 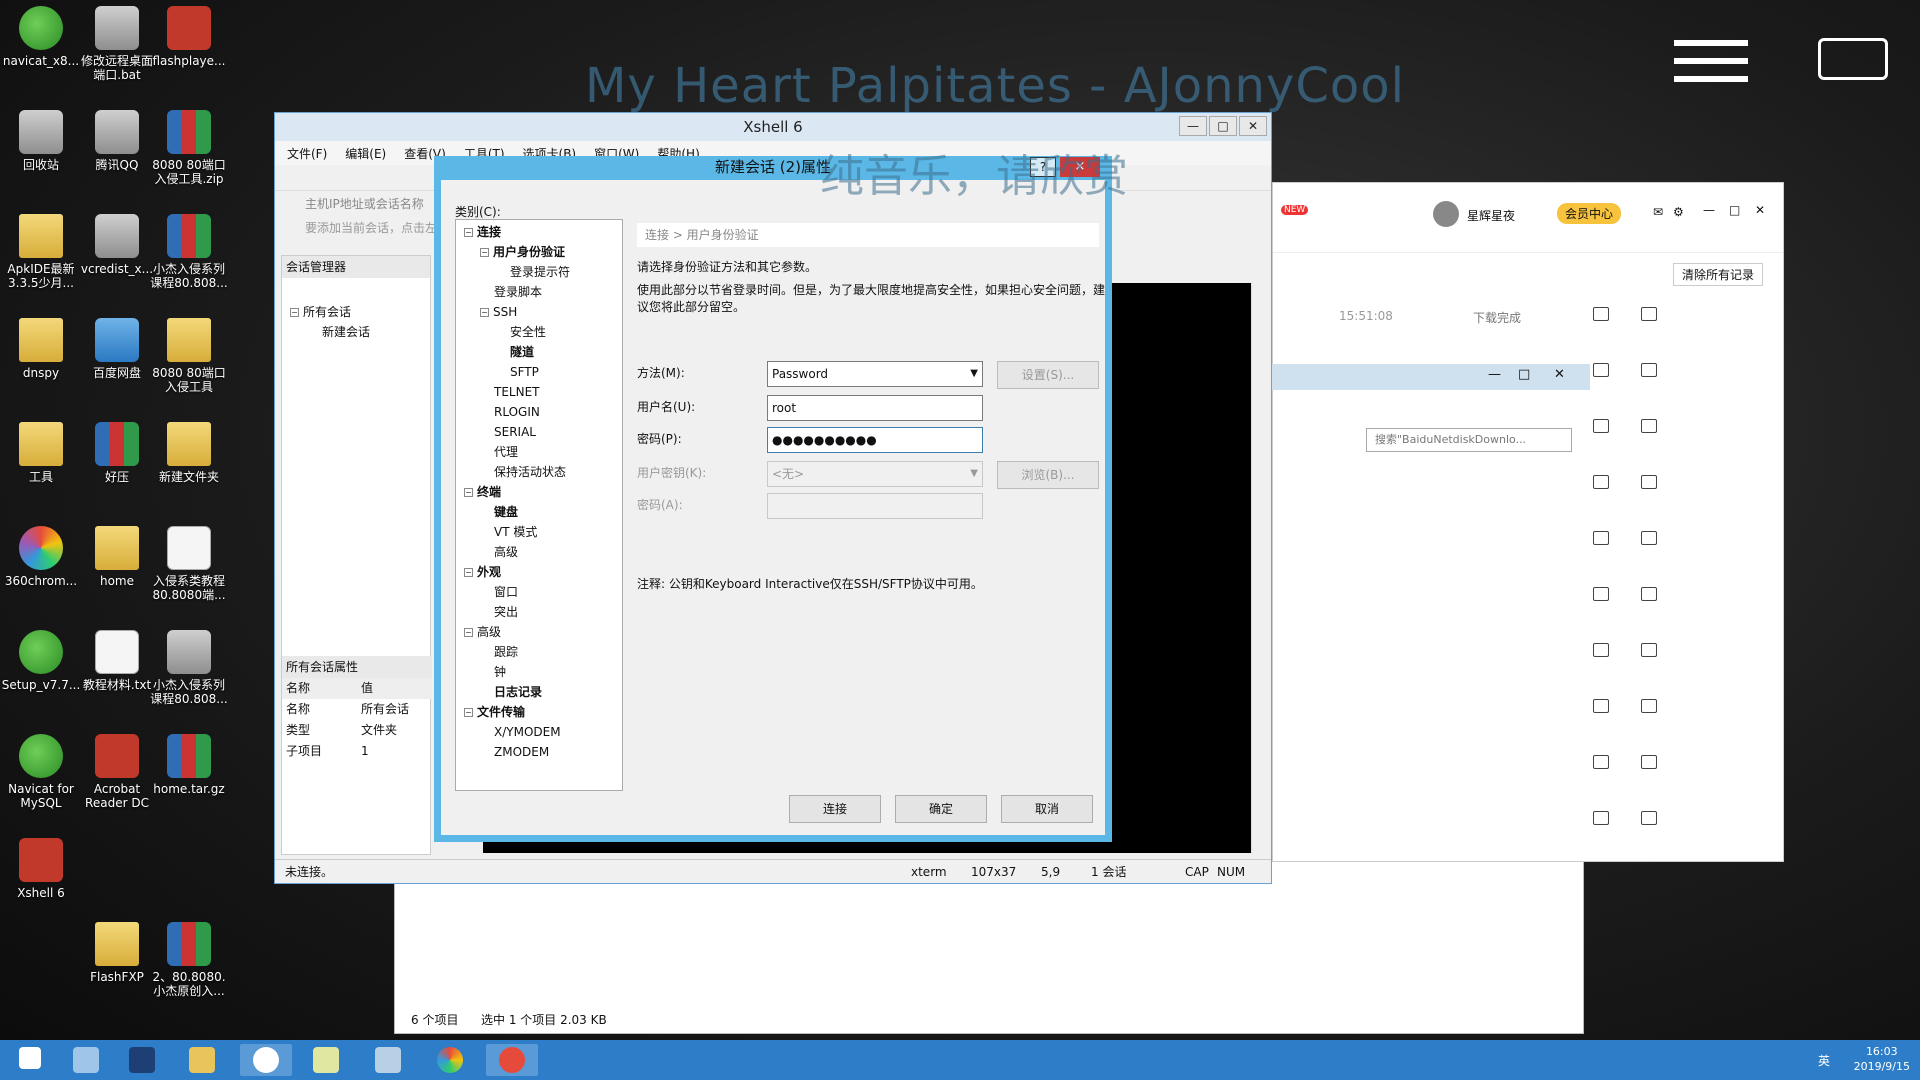 What do you see at coordinates (539, 692) in the screenshot?
I see `category-item: 日志记录` at bounding box center [539, 692].